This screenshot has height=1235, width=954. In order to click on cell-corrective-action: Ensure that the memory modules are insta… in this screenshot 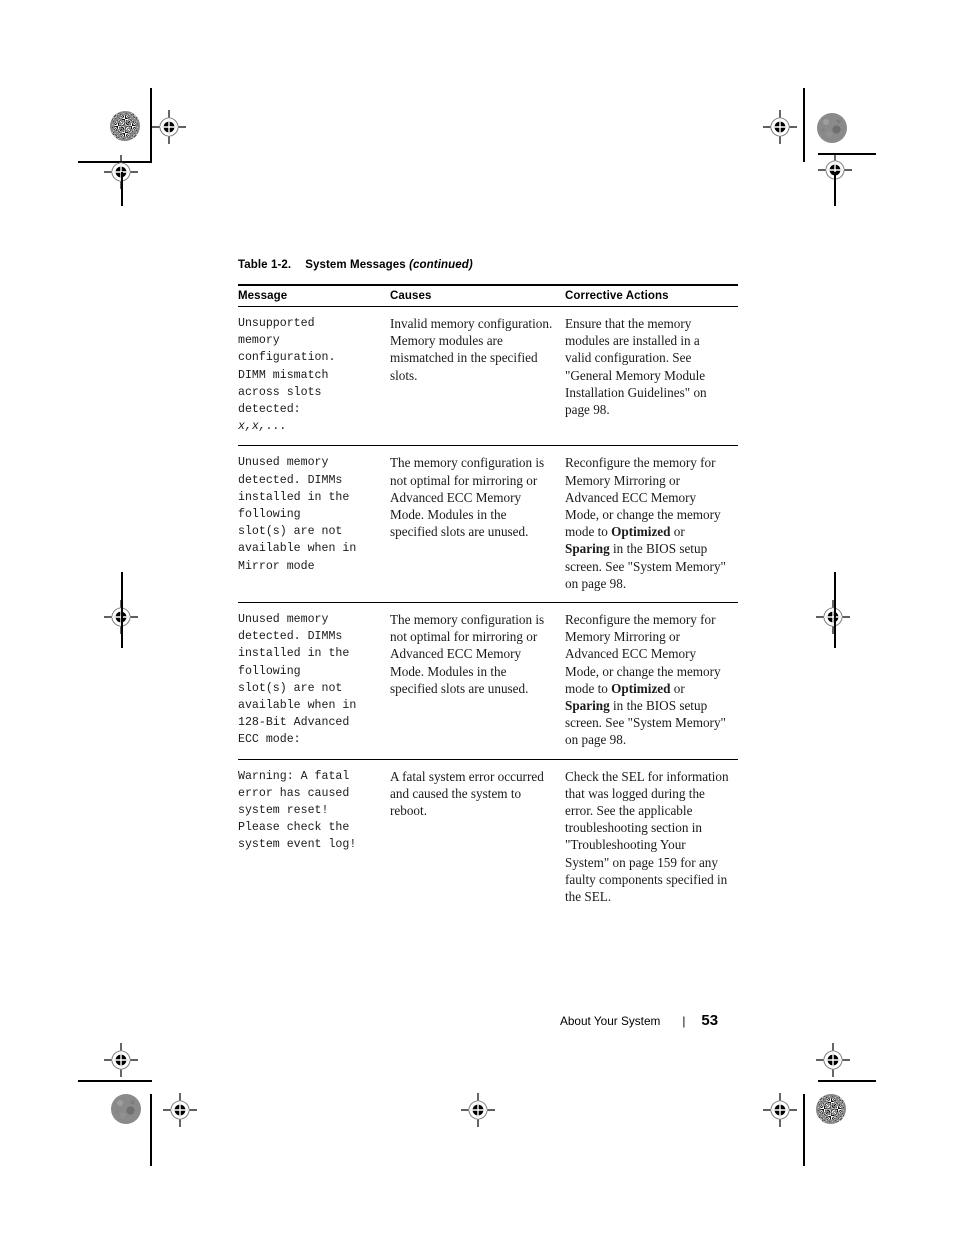, I will do `click(651, 376)`.